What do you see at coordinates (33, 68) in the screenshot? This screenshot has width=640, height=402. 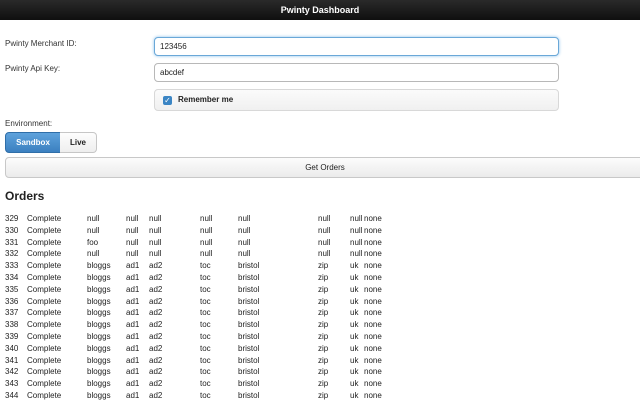 I see `api-key-label: Pwinty Api Key:` at bounding box center [33, 68].